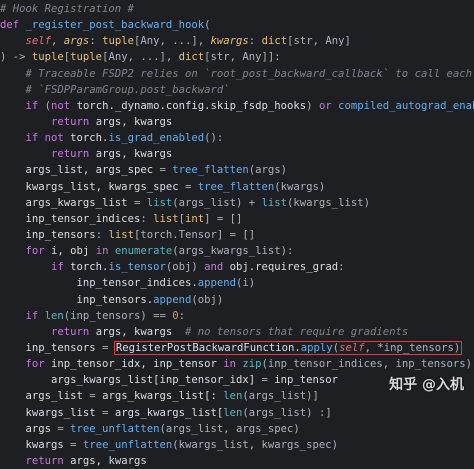  What do you see at coordinates (38, 364) in the screenshot?
I see `code-token: for` at bounding box center [38, 364].